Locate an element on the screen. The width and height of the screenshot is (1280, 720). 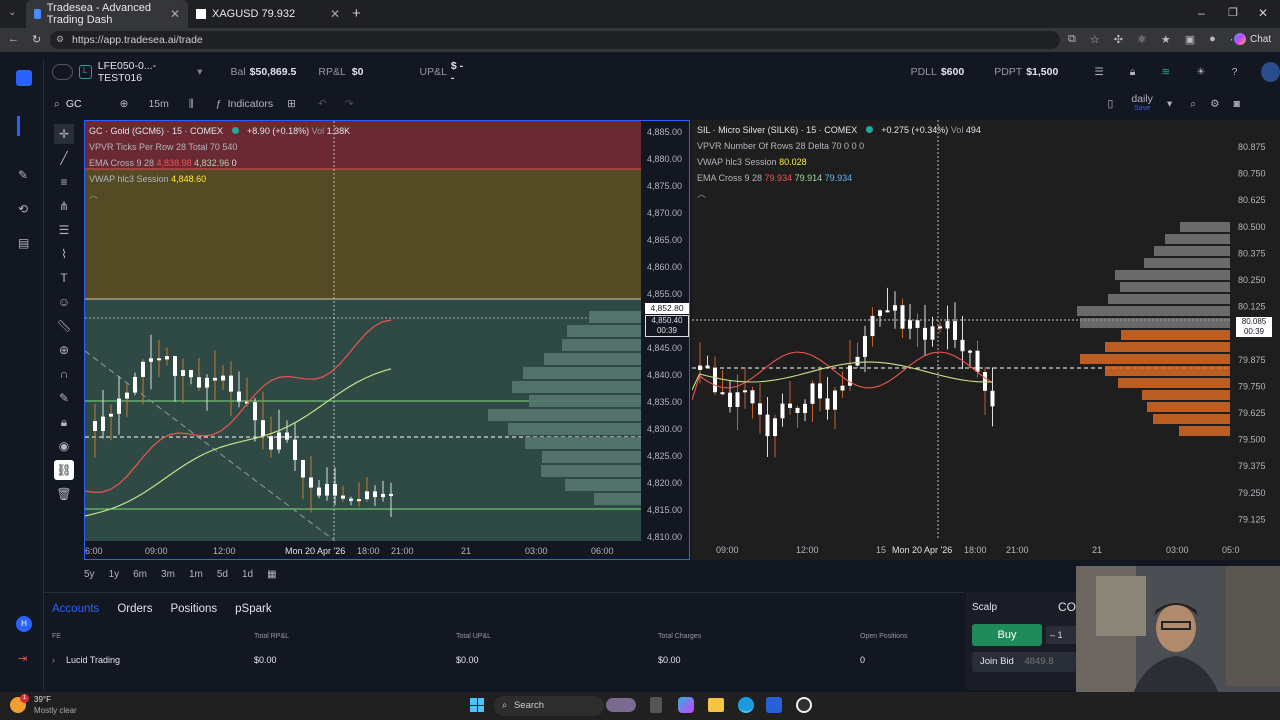
copilot-chat-button: Chat is located at coordinates (1252, 39).